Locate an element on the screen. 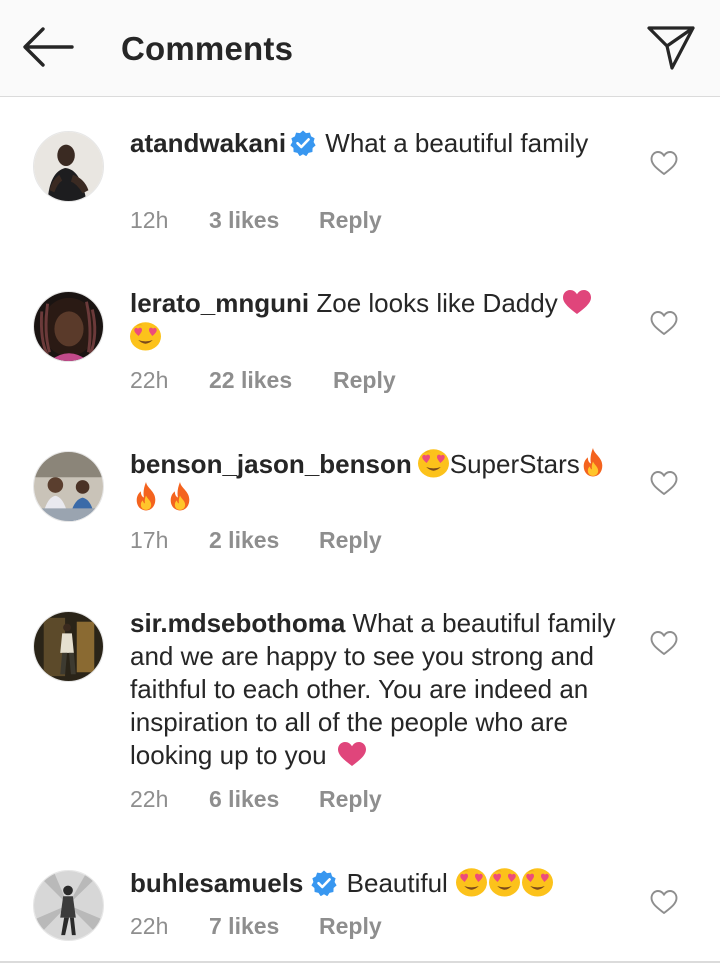 The height and width of the screenshot is (963, 720). arrow-left-icon is located at coordinates (48, 47).